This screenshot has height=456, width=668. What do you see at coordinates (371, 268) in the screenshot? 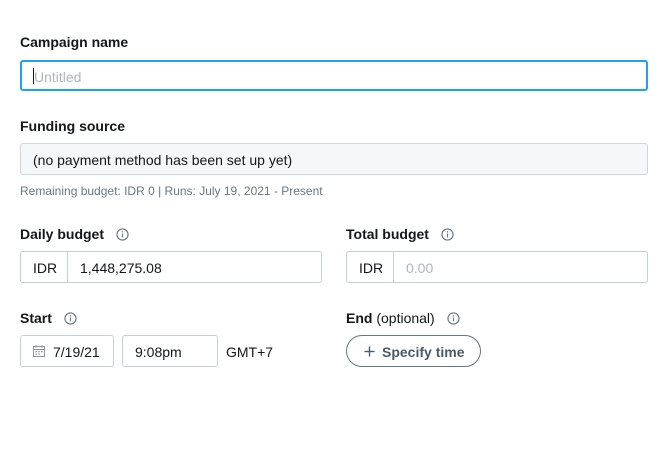
I see `total-budget-currency: IDR` at bounding box center [371, 268].